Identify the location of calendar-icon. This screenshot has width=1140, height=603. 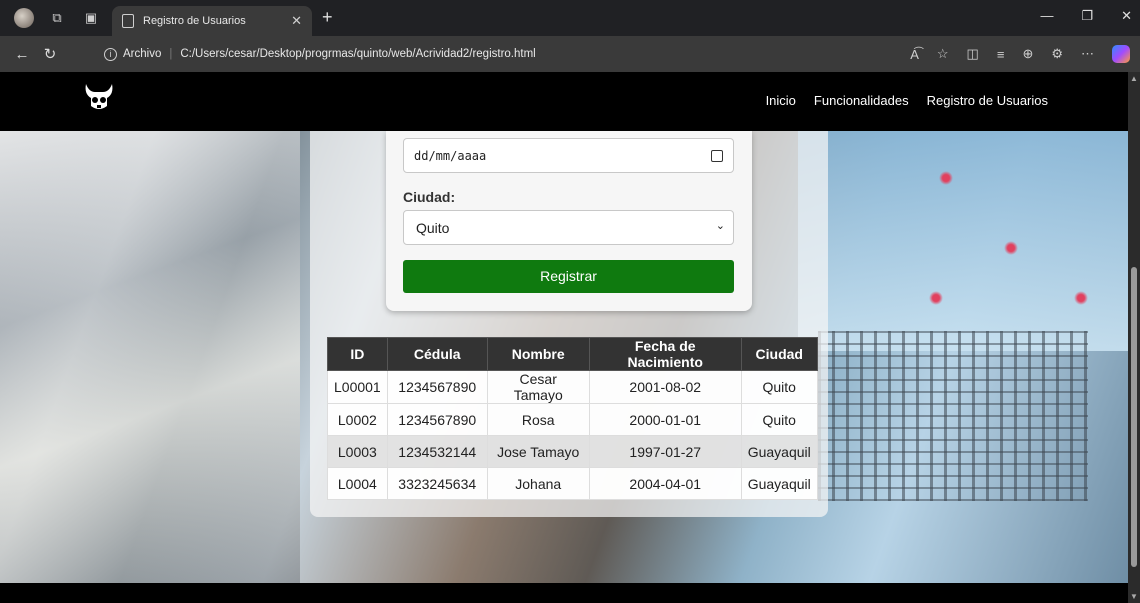
(717, 156).